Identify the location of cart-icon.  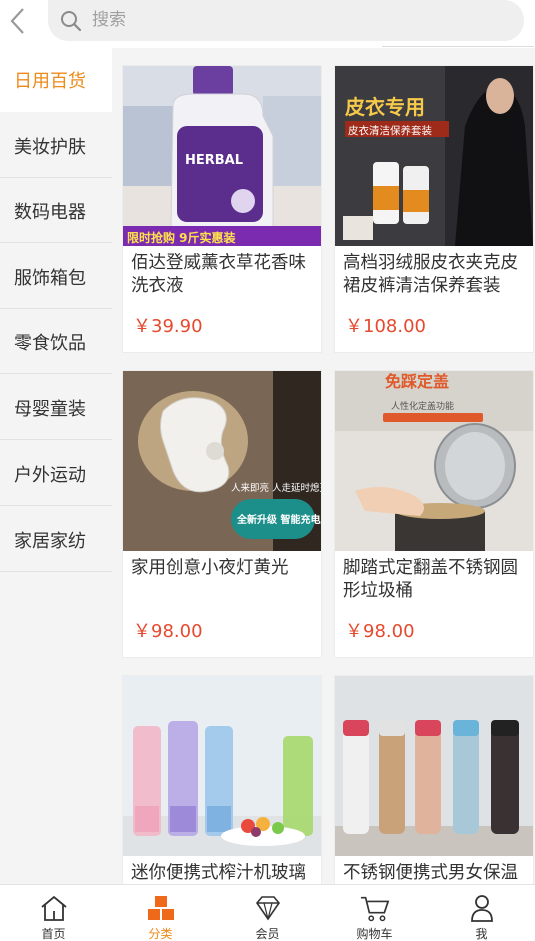
(375, 908).